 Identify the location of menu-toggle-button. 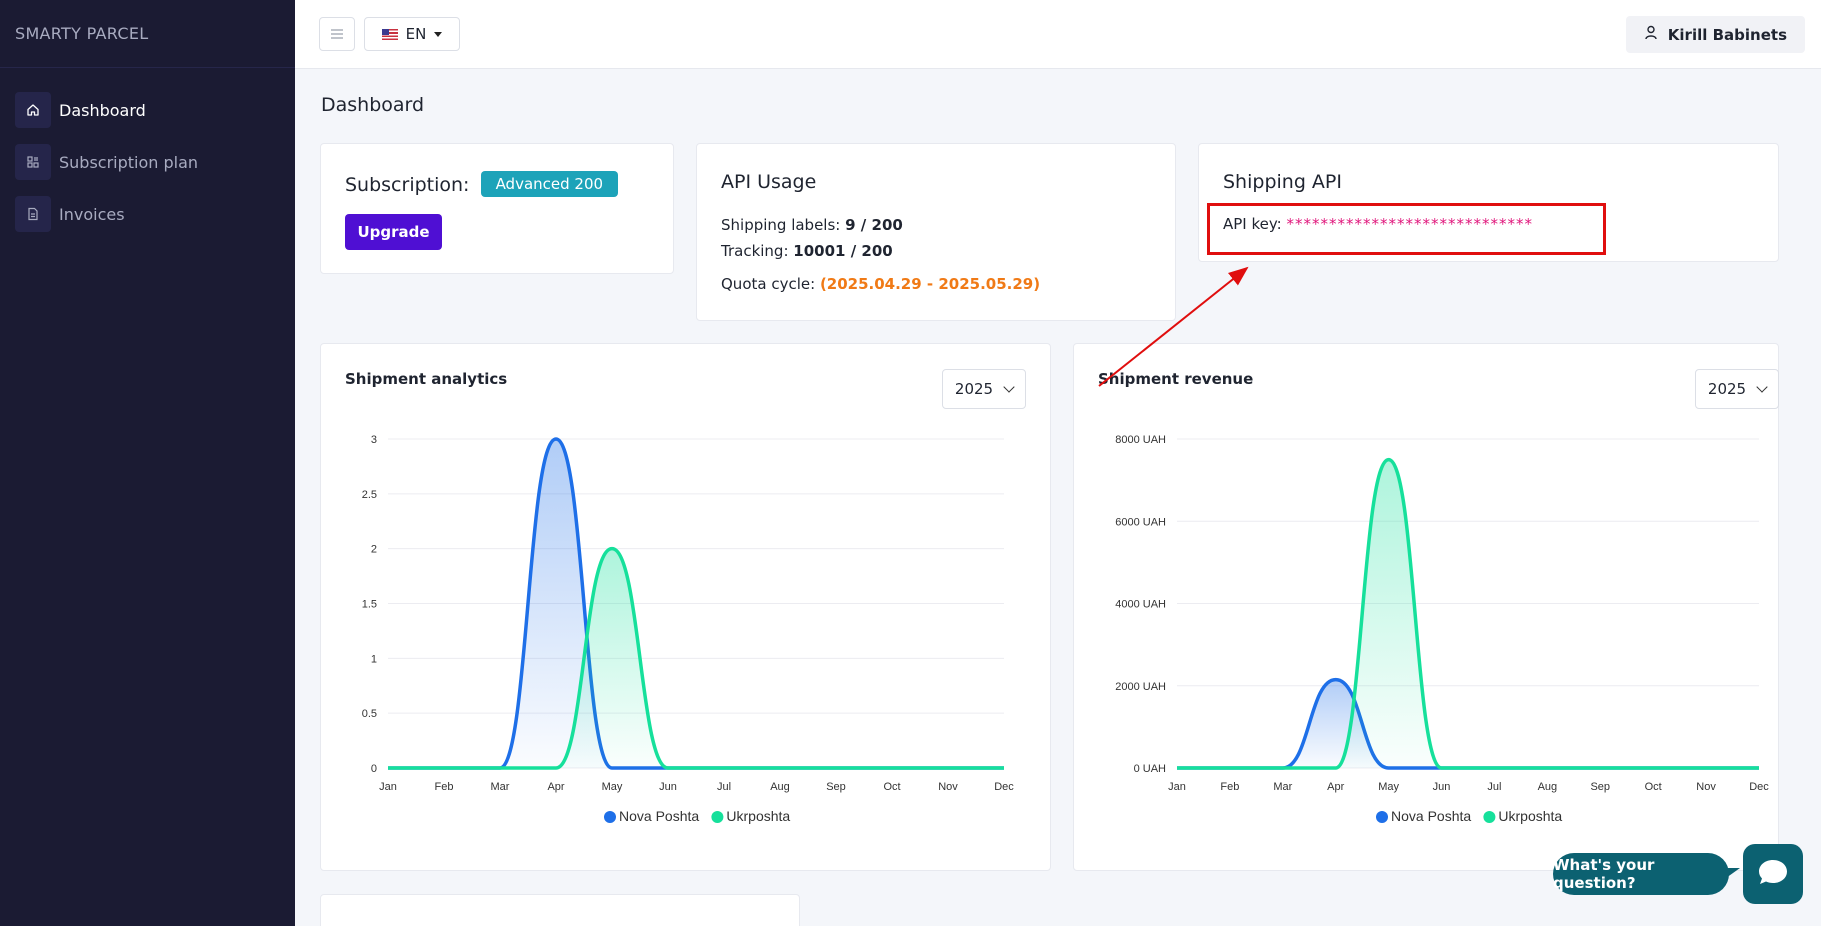
(337, 34).